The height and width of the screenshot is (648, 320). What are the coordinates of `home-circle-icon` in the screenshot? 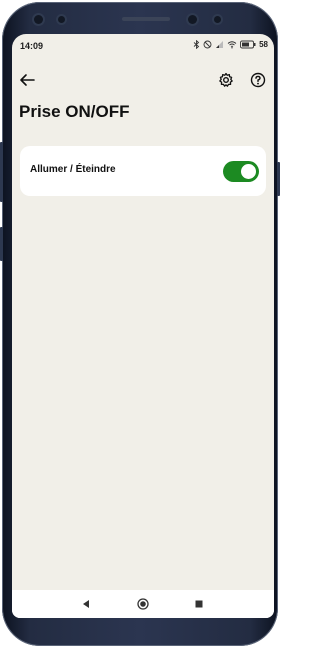 It's located at (143, 604).